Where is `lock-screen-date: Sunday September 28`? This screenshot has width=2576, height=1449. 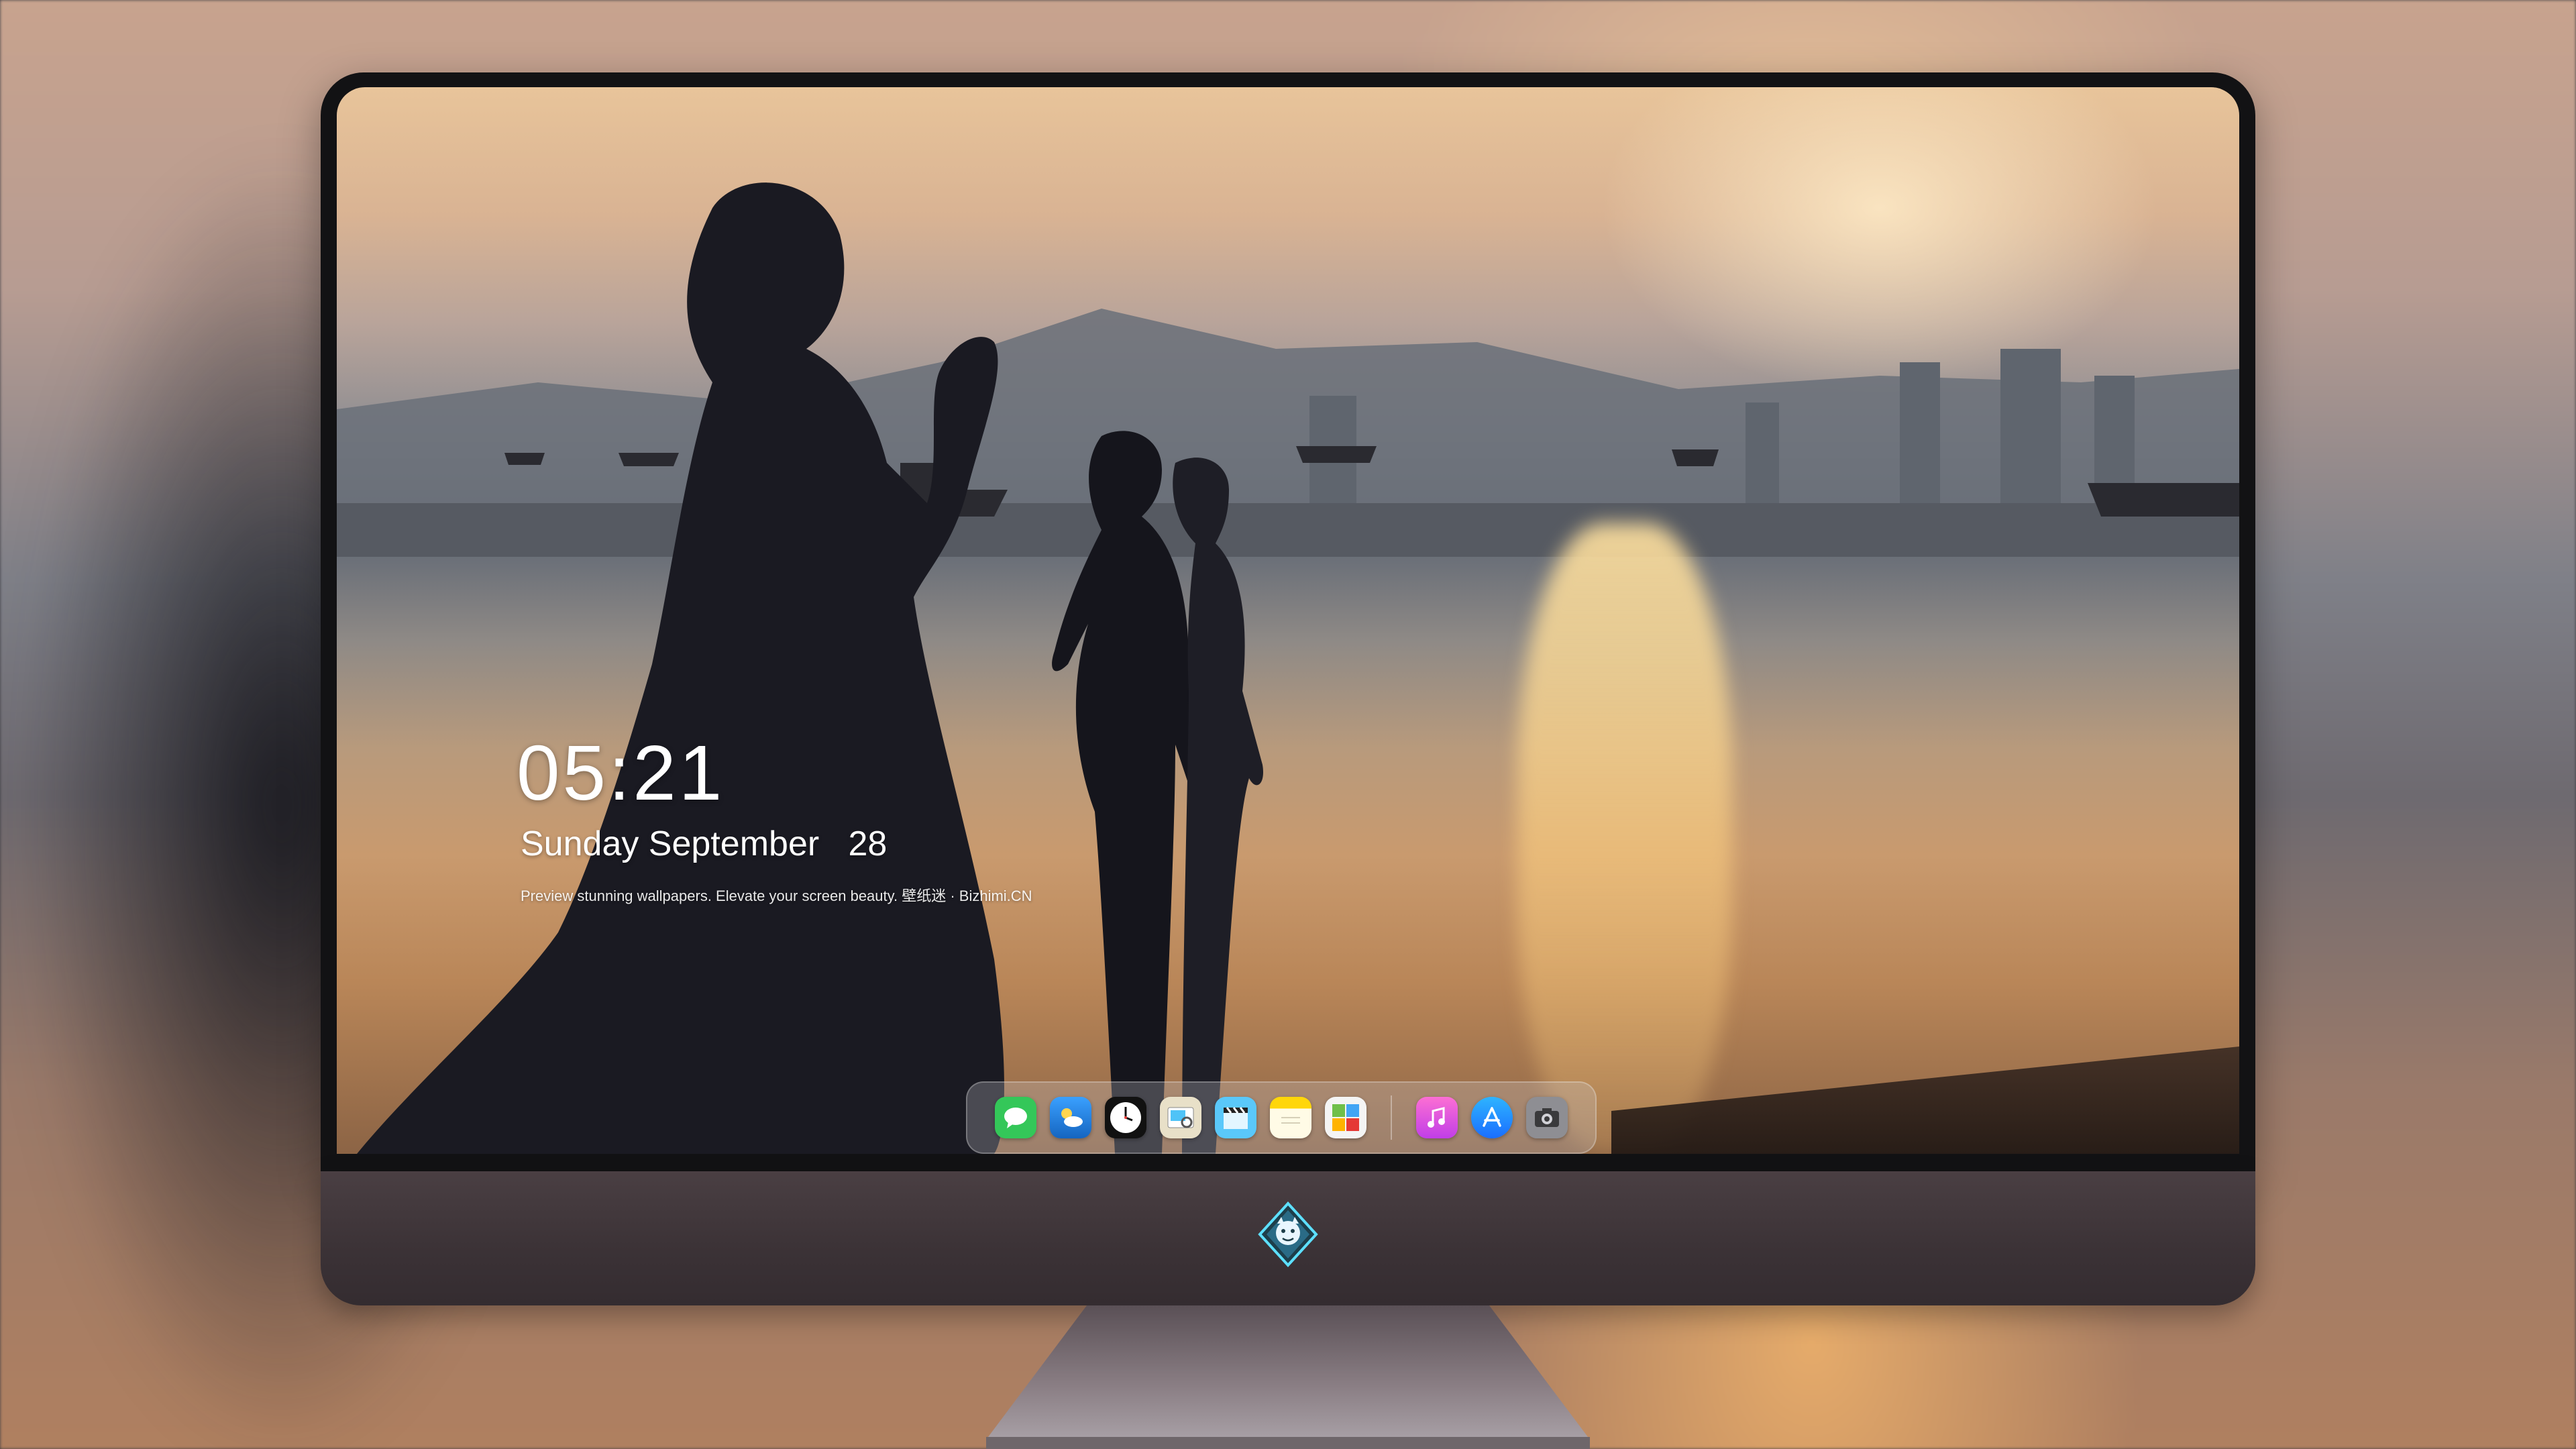 lock-screen-date: Sunday September 28 is located at coordinates (704, 843).